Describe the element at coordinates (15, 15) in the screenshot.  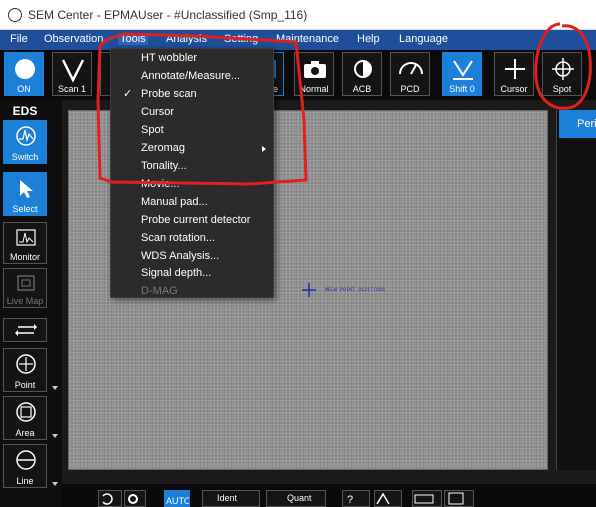
I see `app-logo-icon` at that location.